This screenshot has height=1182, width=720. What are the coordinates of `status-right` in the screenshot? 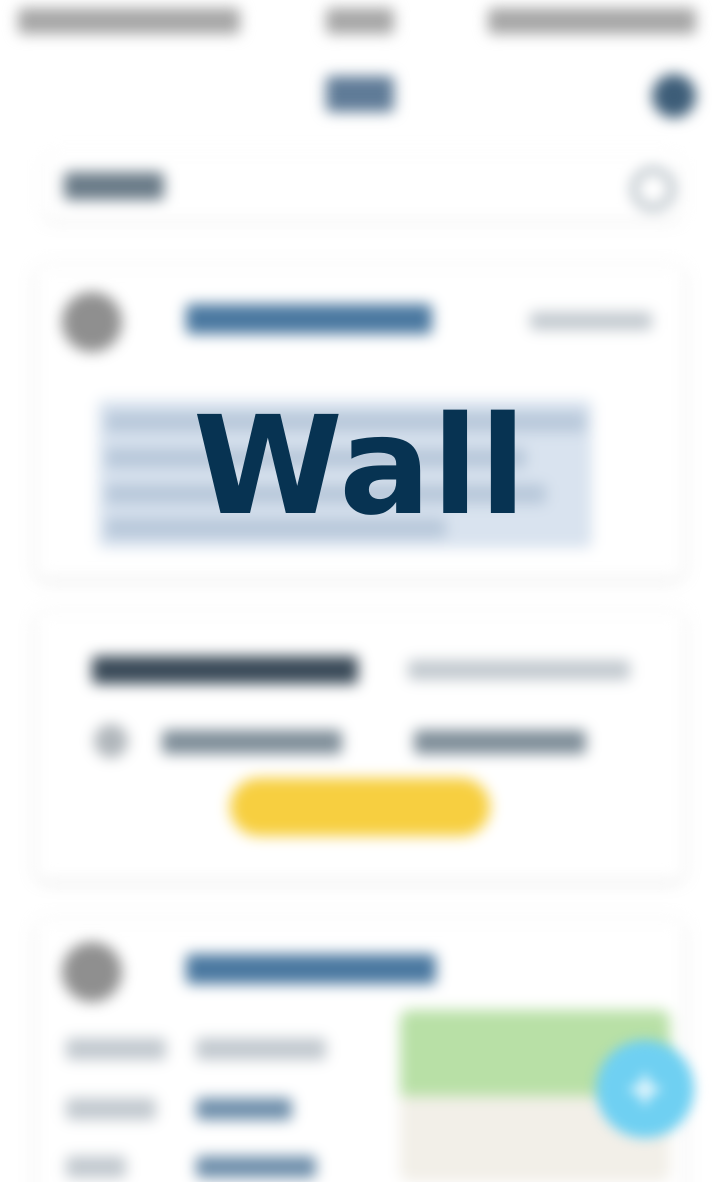 It's located at (592, 21).